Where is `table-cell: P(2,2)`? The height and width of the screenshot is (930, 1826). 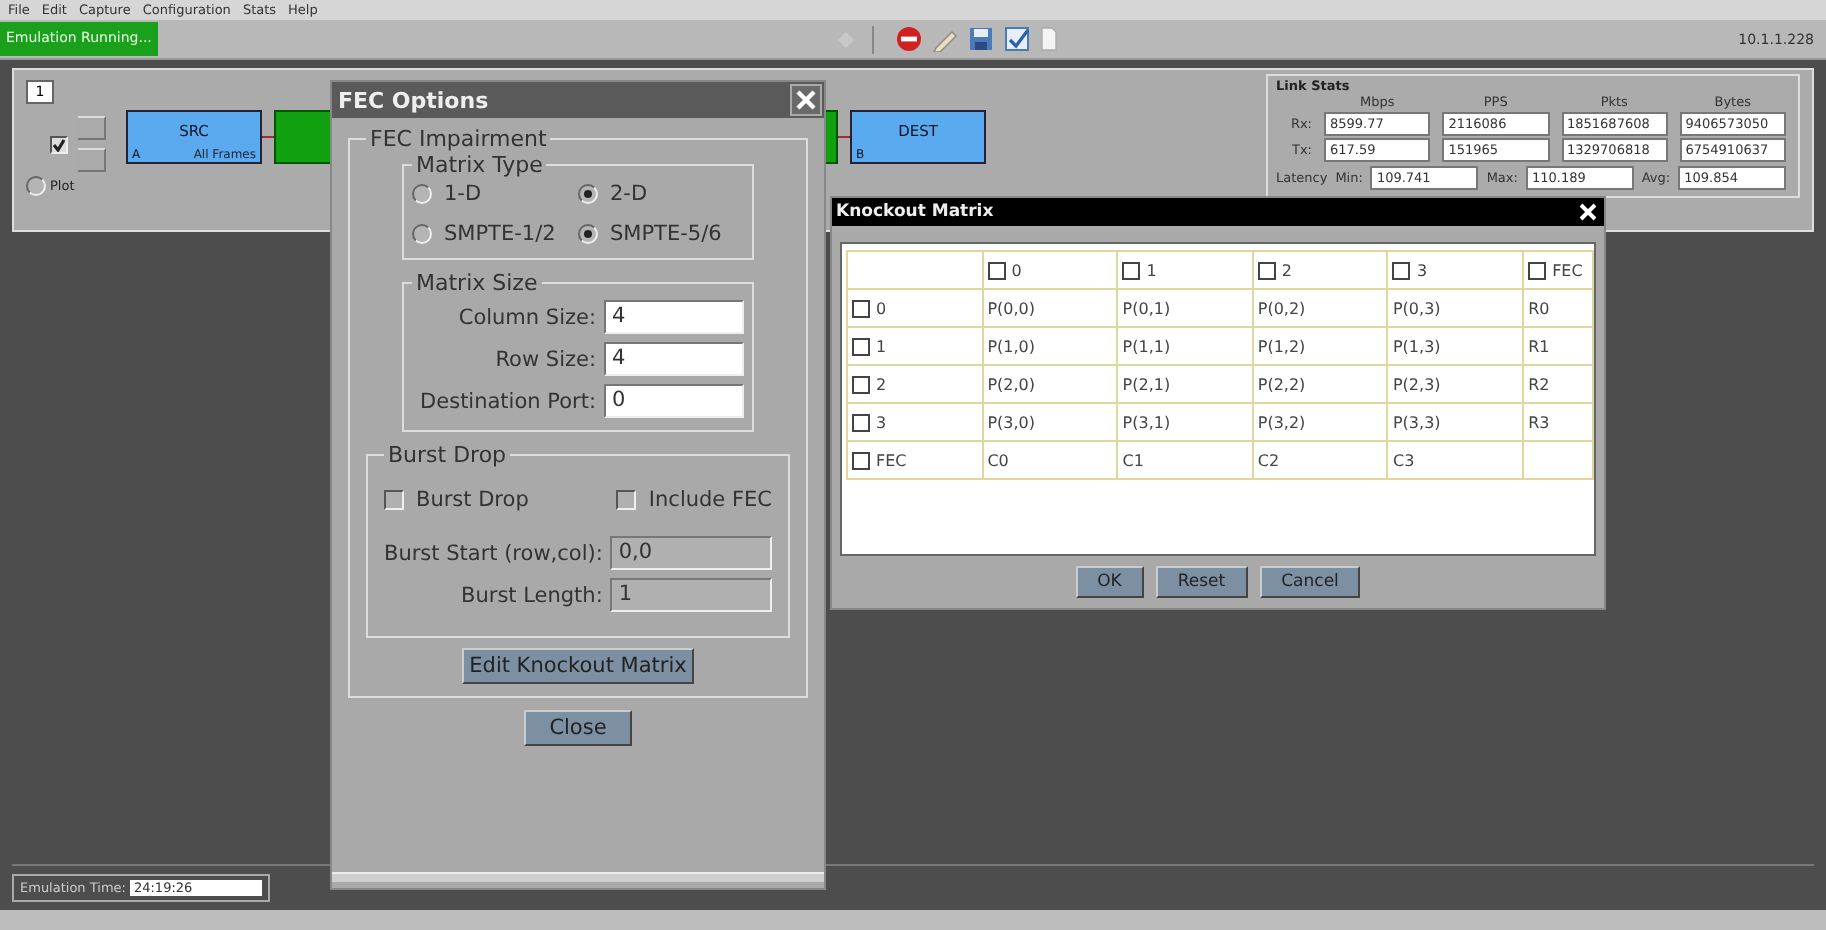
table-cell: P(2,2) is located at coordinates (1281, 384).